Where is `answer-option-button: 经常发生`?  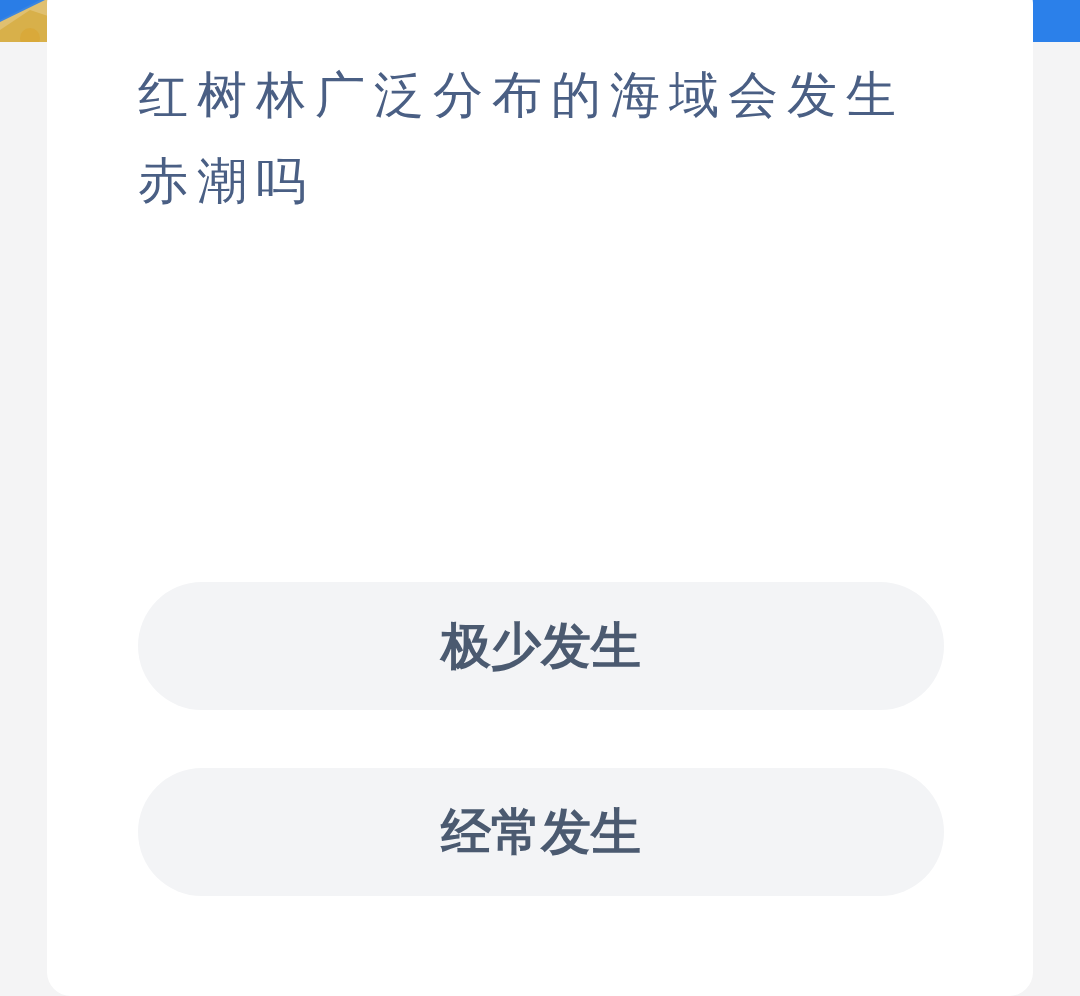
answer-option-button: 经常发生 is located at coordinates (541, 832).